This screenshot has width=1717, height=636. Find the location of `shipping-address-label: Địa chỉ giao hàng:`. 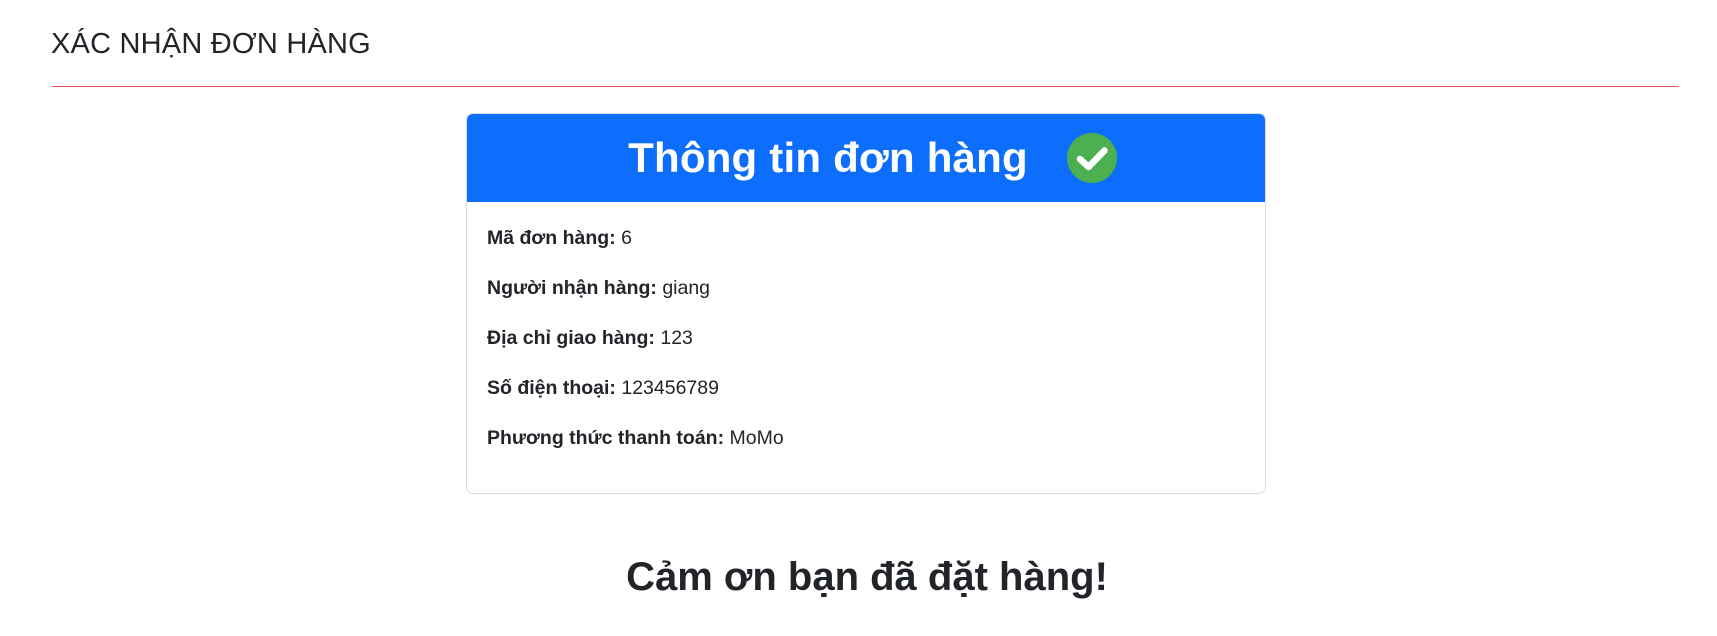

shipping-address-label: Địa chỉ giao hàng: is located at coordinates (571, 338).